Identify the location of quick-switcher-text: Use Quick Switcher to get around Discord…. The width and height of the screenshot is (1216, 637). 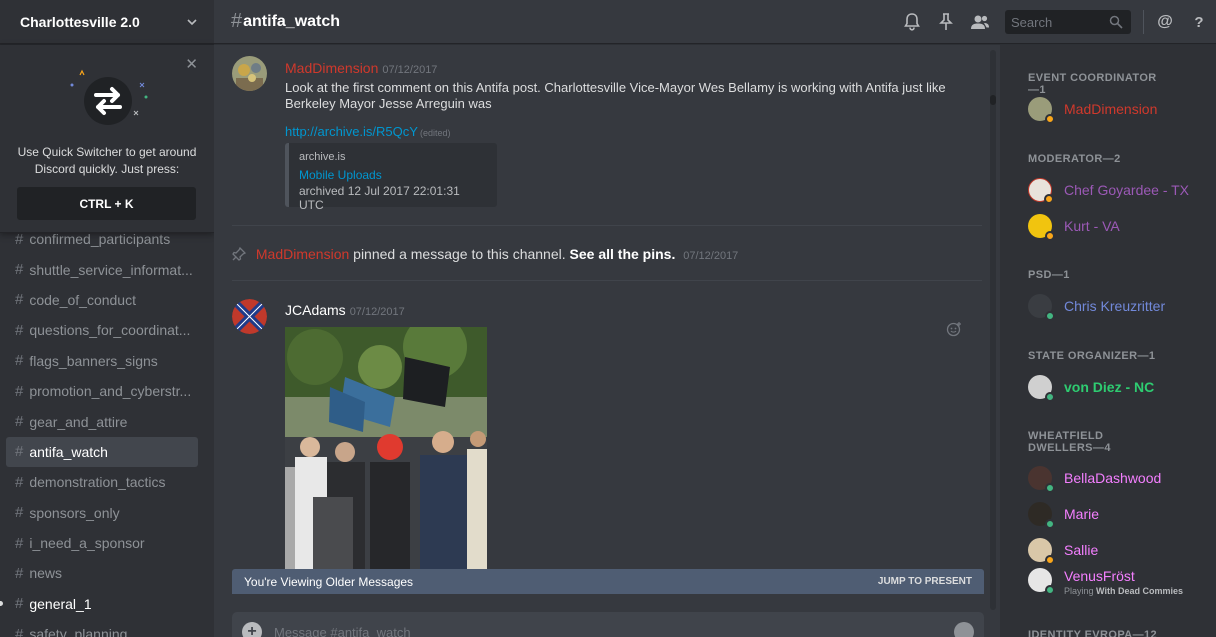
(107, 160).